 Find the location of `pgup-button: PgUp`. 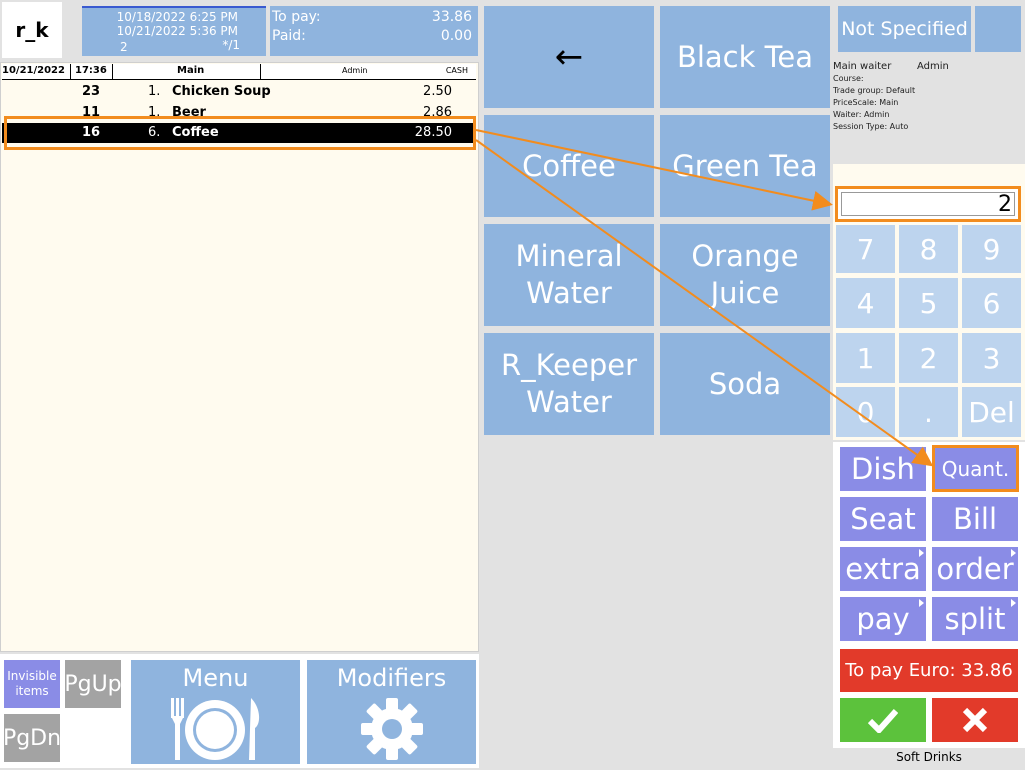

pgup-button: PgUp is located at coordinates (93, 684).